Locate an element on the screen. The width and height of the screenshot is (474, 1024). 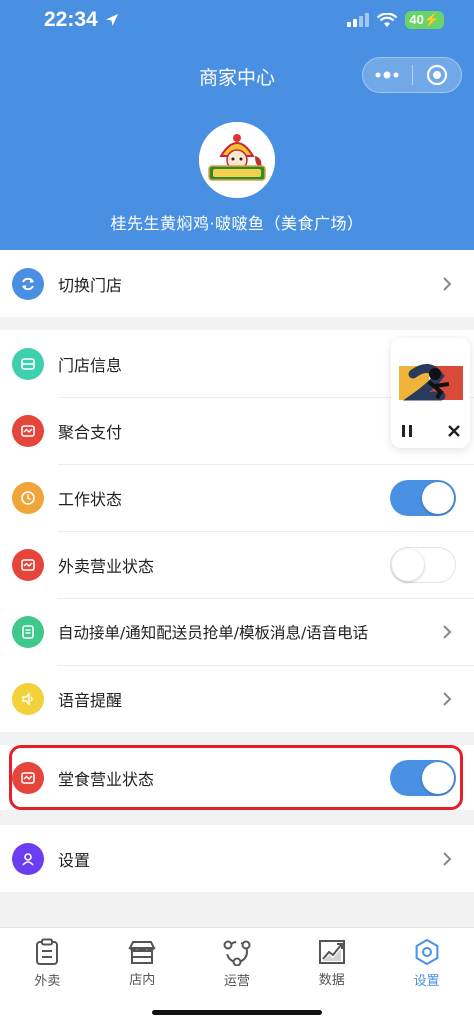
floating-media-widget is located at coordinates (430, 393).